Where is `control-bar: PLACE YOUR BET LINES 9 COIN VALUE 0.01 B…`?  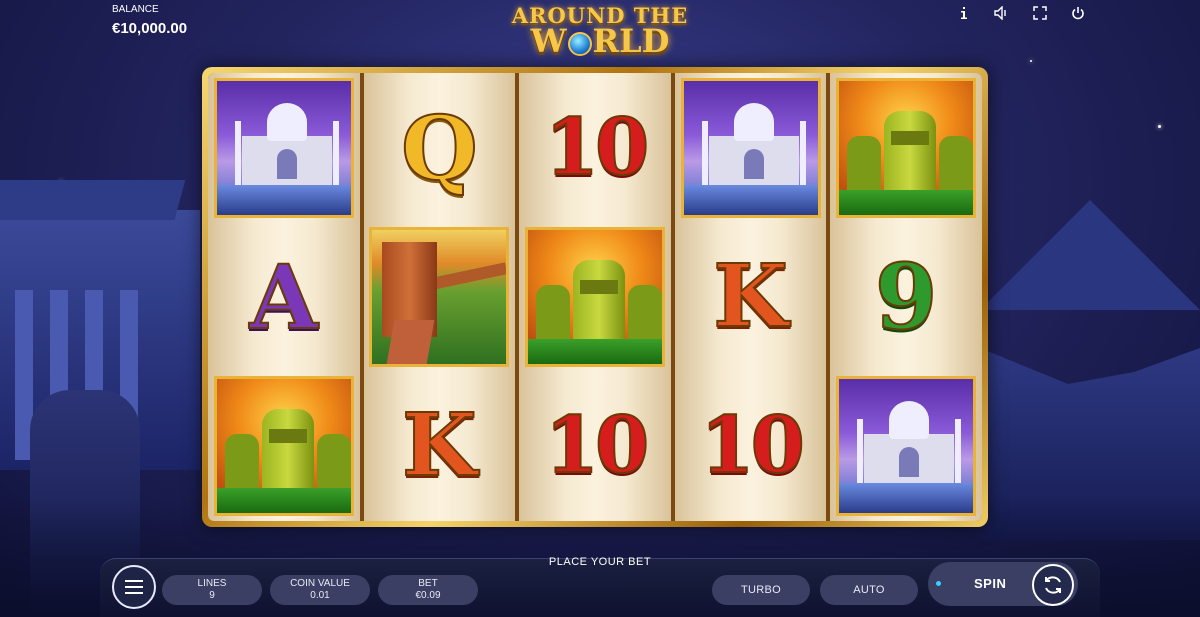 control-bar: PLACE YOUR BET LINES 9 COIN VALUE 0.01 B… is located at coordinates (600, 582).